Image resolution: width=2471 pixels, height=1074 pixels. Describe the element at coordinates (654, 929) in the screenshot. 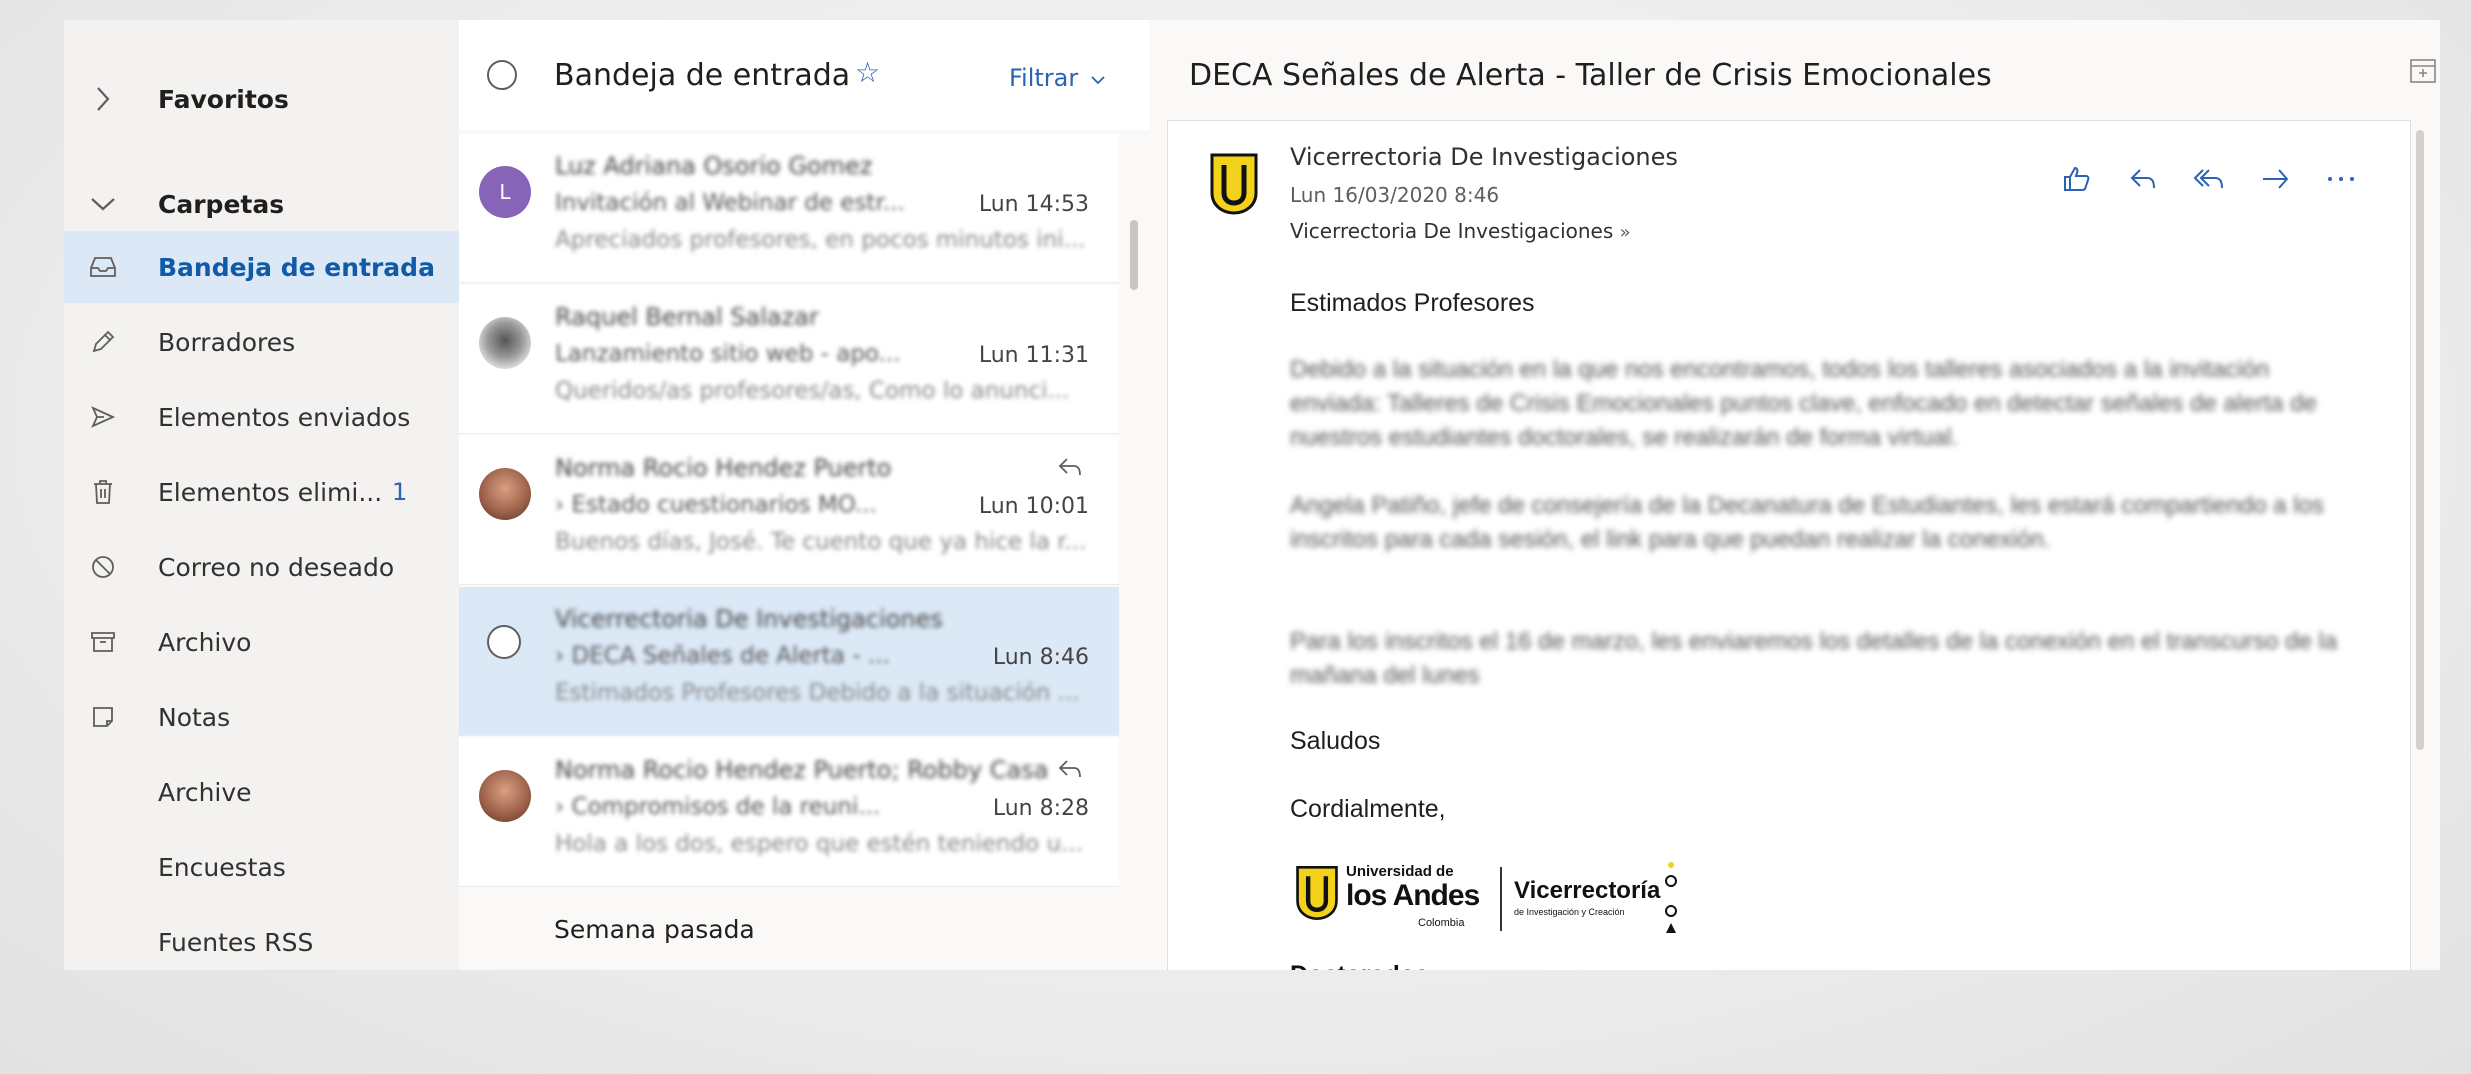

I see `group-header-last-week: Semana pasada` at that location.